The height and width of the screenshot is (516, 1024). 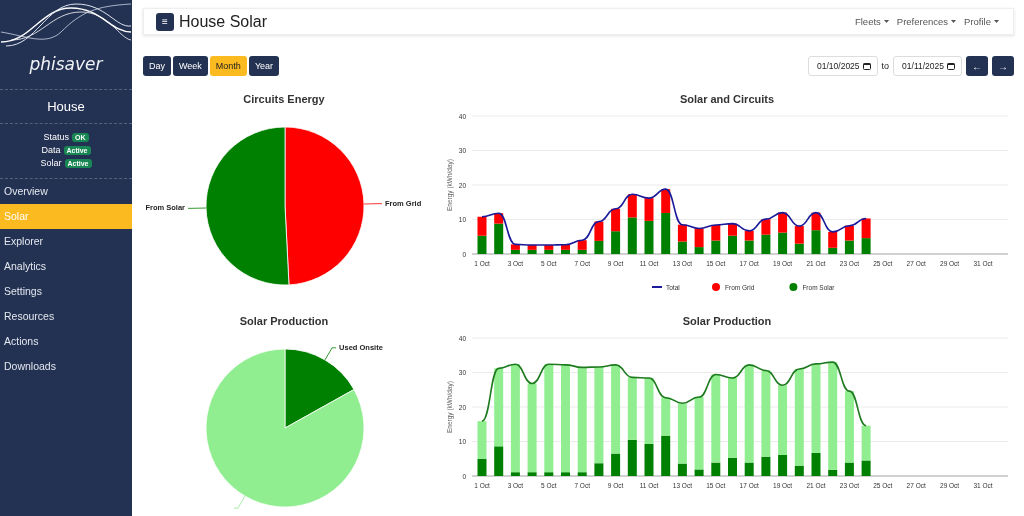 What do you see at coordinates (66, 241) in the screenshot?
I see `nav-item: Explorer` at bounding box center [66, 241].